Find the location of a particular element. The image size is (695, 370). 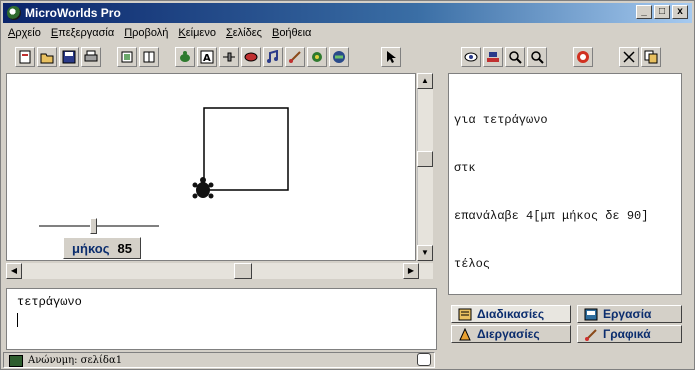

copy-icon is located at coordinates (651, 57).